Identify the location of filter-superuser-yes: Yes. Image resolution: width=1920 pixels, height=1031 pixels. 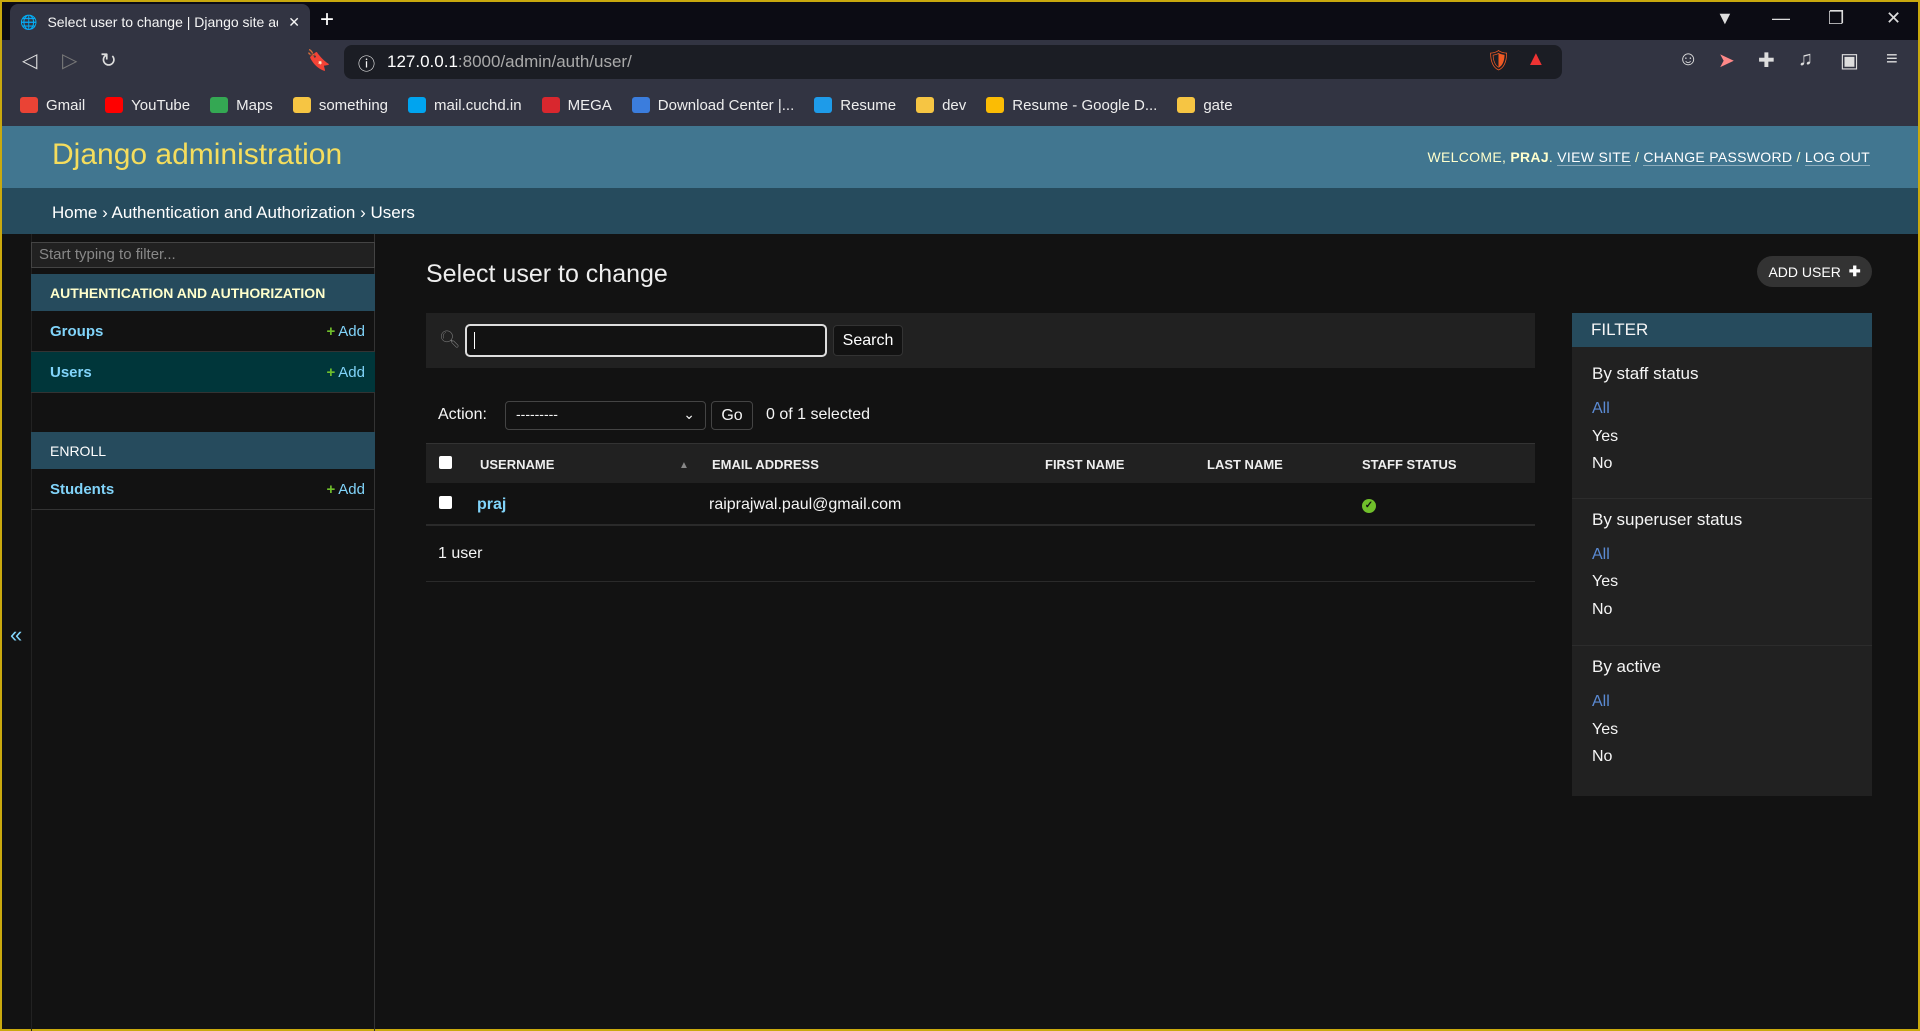
(1605, 582).